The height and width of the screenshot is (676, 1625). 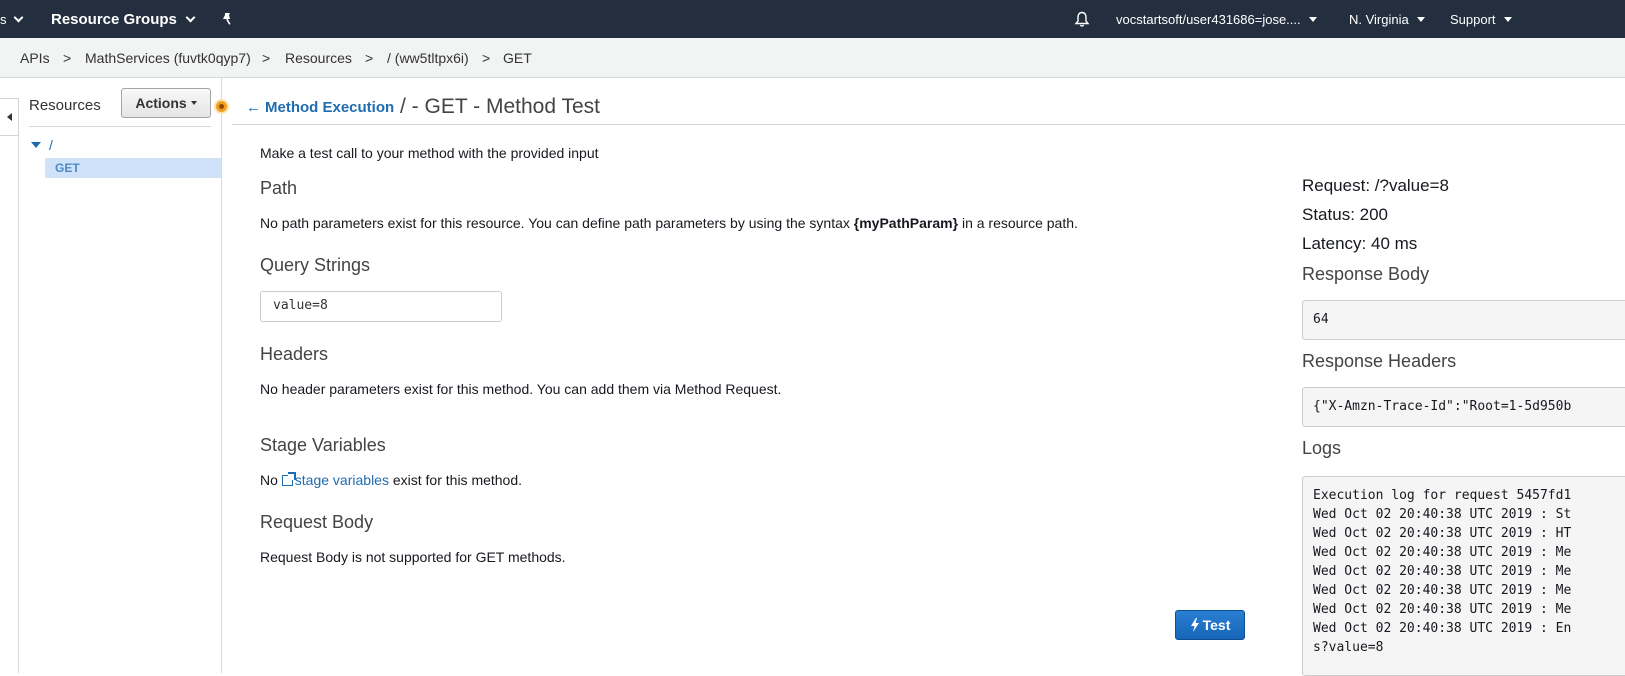 I want to click on log-line: Wed Oct 02 20:40:38 UTC 2019 : En, so click(x=1442, y=628).